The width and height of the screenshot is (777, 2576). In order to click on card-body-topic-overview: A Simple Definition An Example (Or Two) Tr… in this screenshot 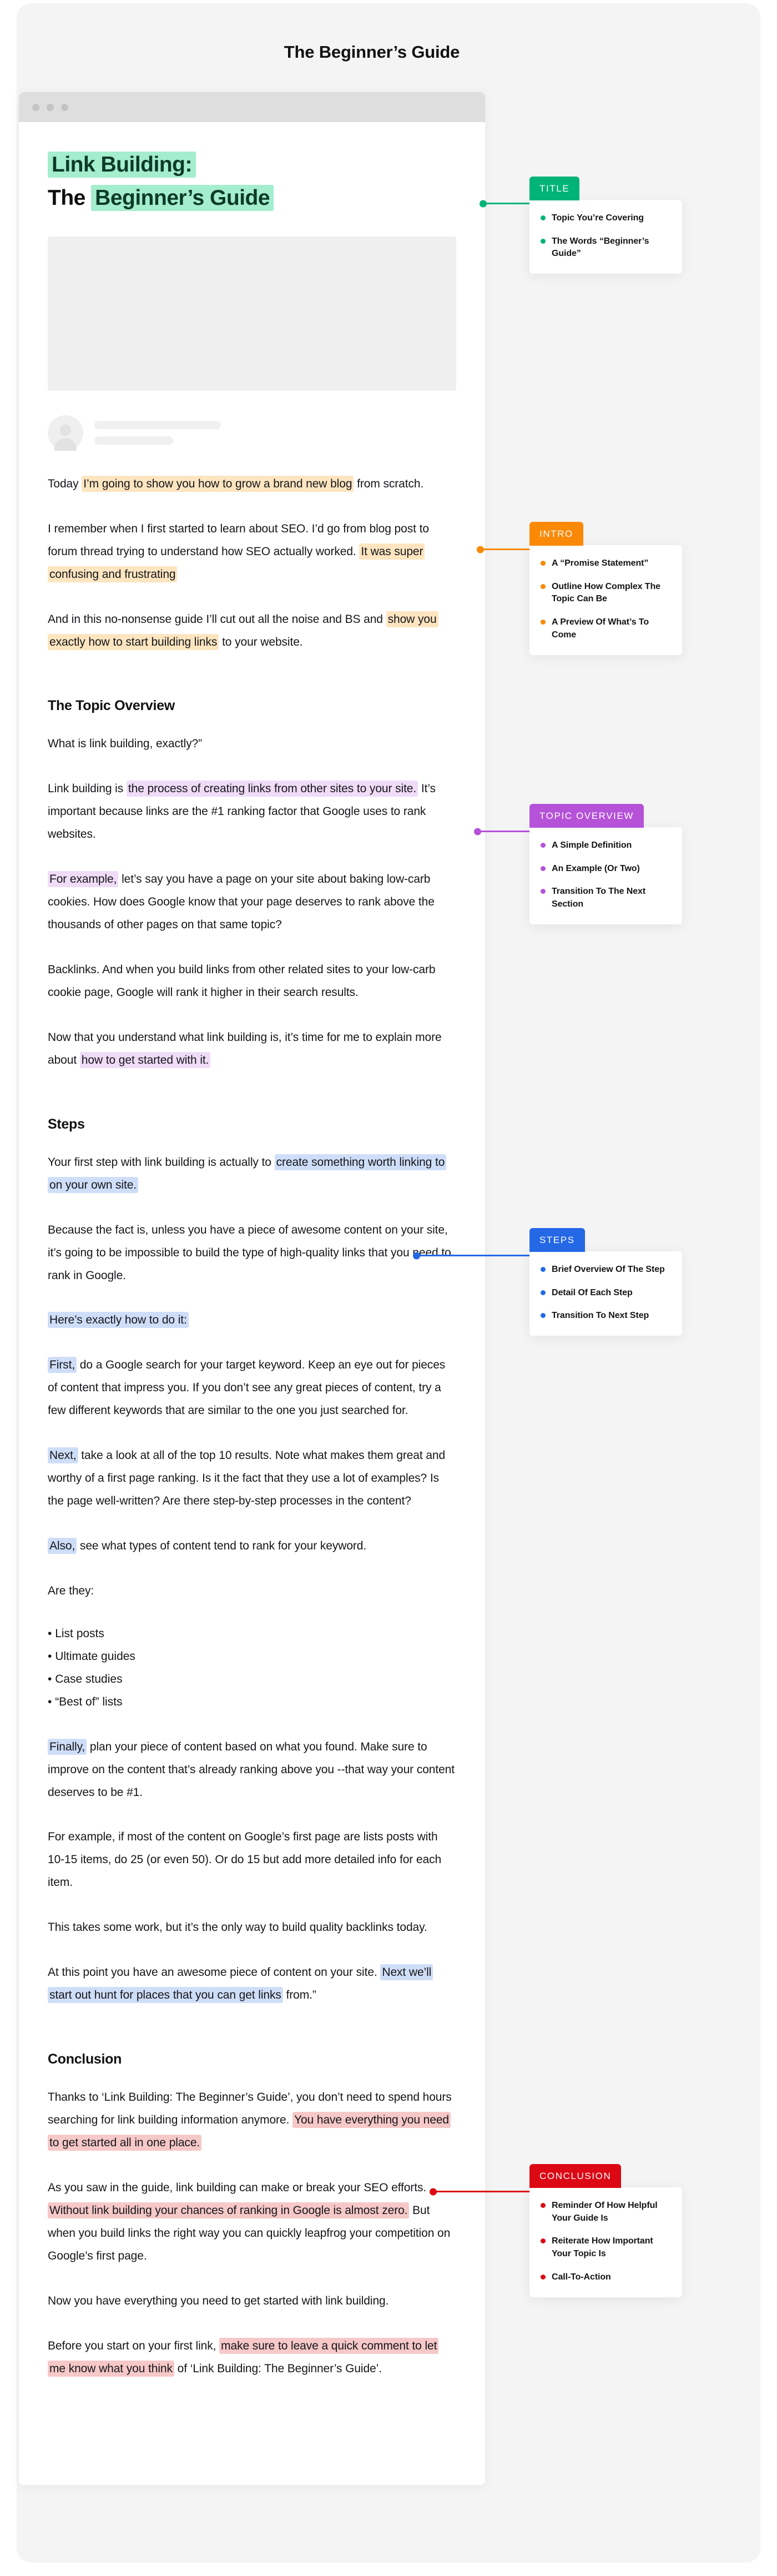, I will do `click(605, 875)`.